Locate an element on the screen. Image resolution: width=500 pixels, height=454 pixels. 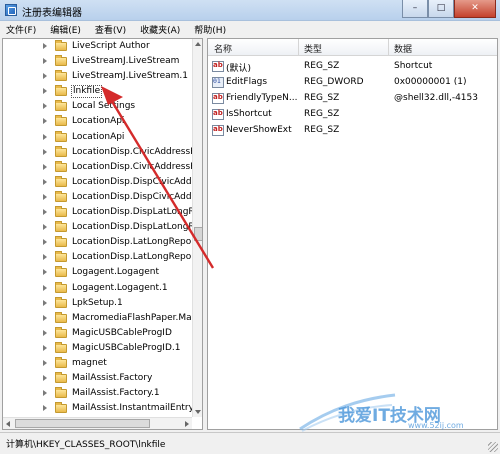
value-row: EditFlags REG_DWORD 0x00000001 (1) is located at coordinates (352, 83).